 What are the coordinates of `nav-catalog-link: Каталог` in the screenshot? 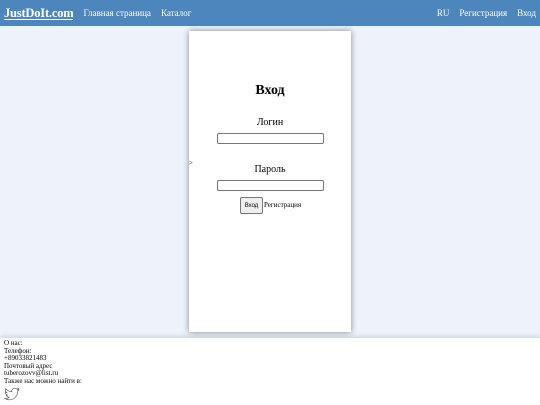 It's located at (176, 13).